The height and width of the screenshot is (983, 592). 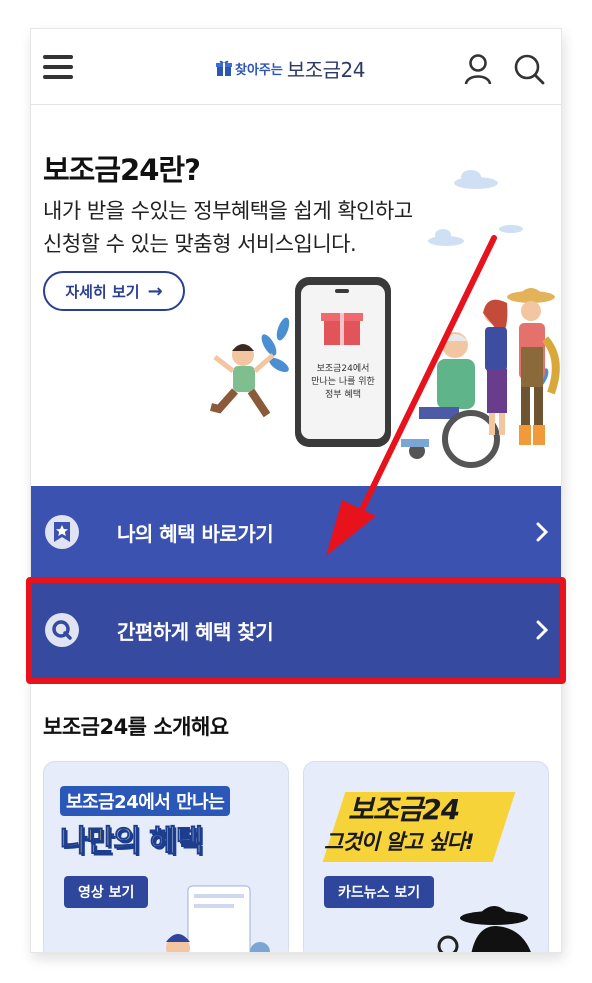 What do you see at coordinates (145, 801) in the screenshot?
I see `video-card-banner-top: 보조금24에서 만나는` at bounding box center [145, 801].